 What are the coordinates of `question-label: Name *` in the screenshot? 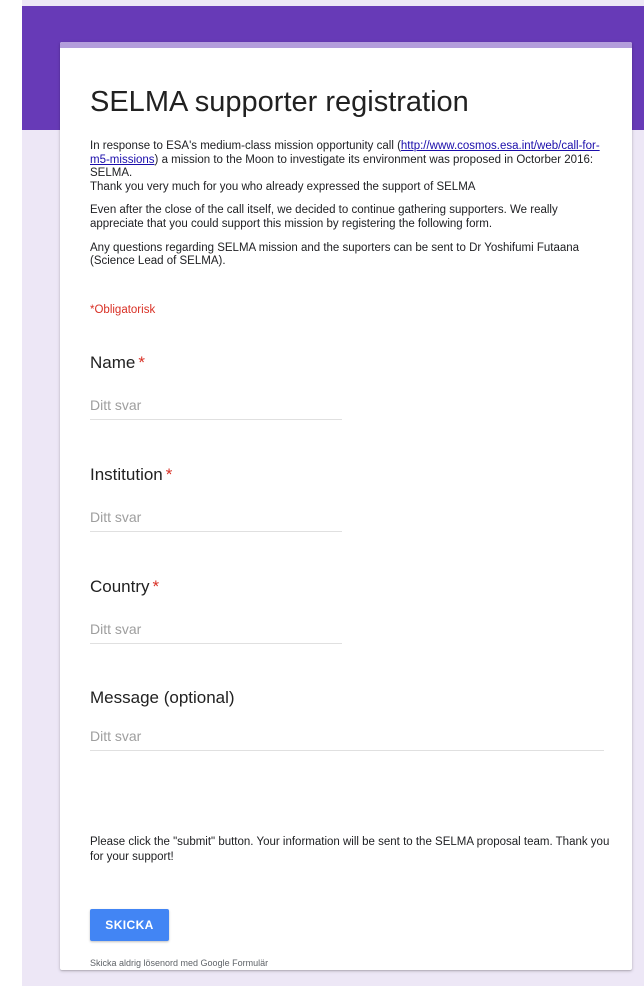 It's located at (117, 362).